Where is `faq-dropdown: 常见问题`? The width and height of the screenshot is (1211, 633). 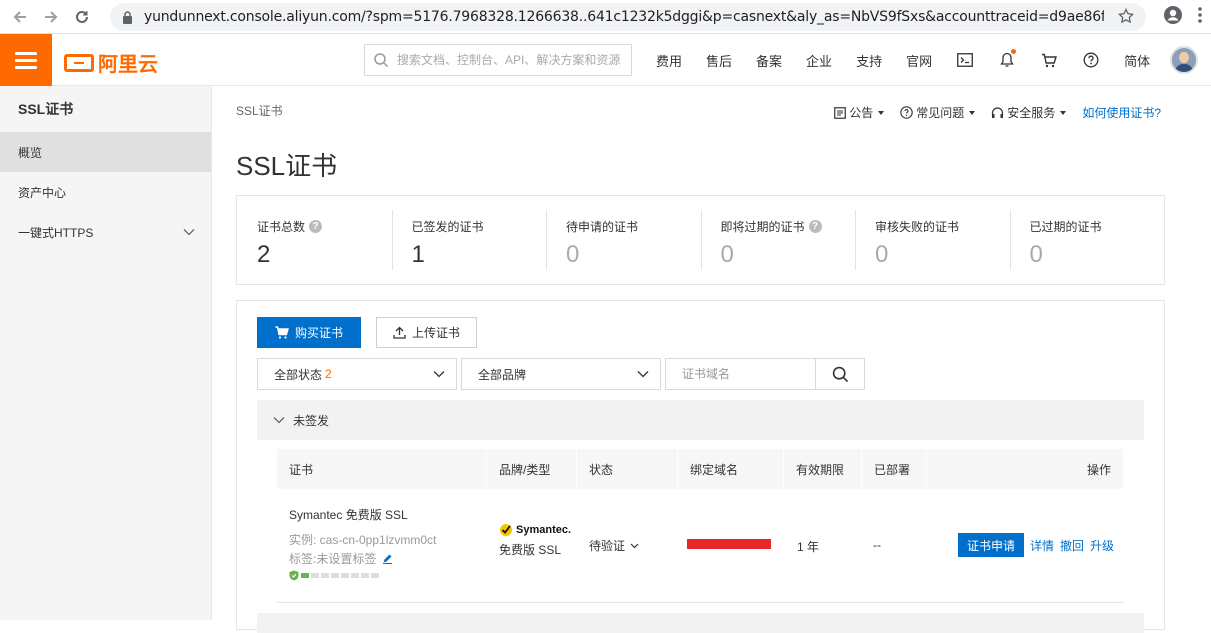 faq-dropdown: 常见问题 is located at coordinates (938, 112).